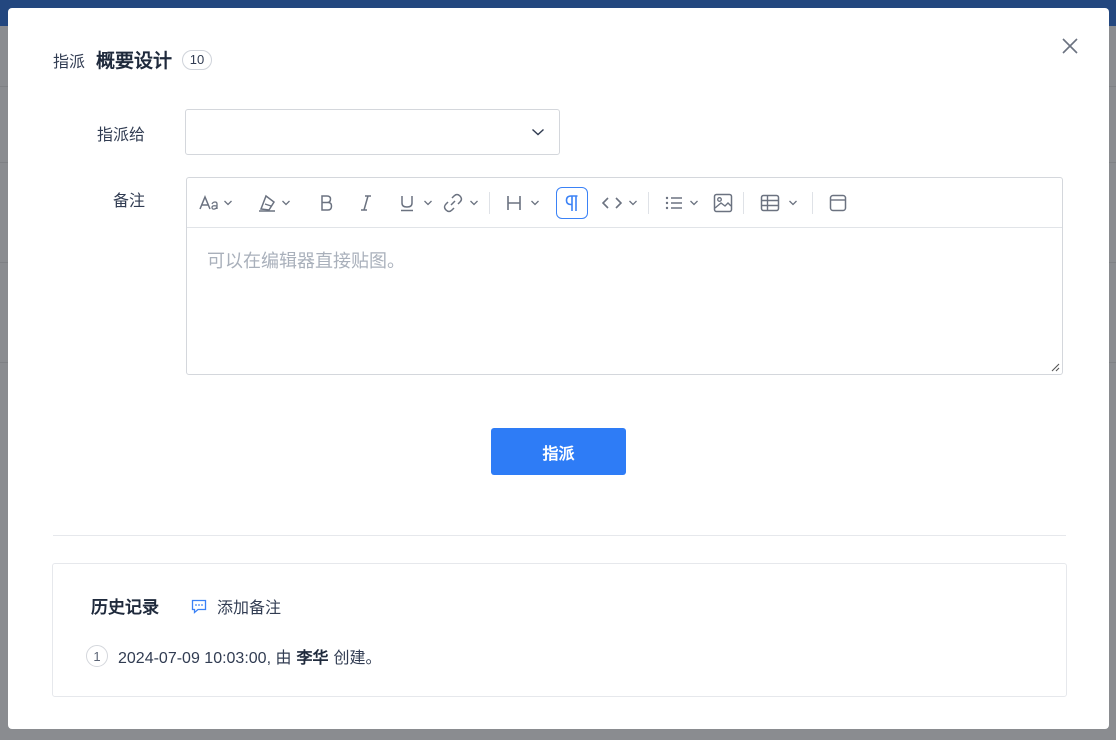 This screenshot has height=740, width=1116. I want to click on dialog-title: 概要设计, so click(134, 61).